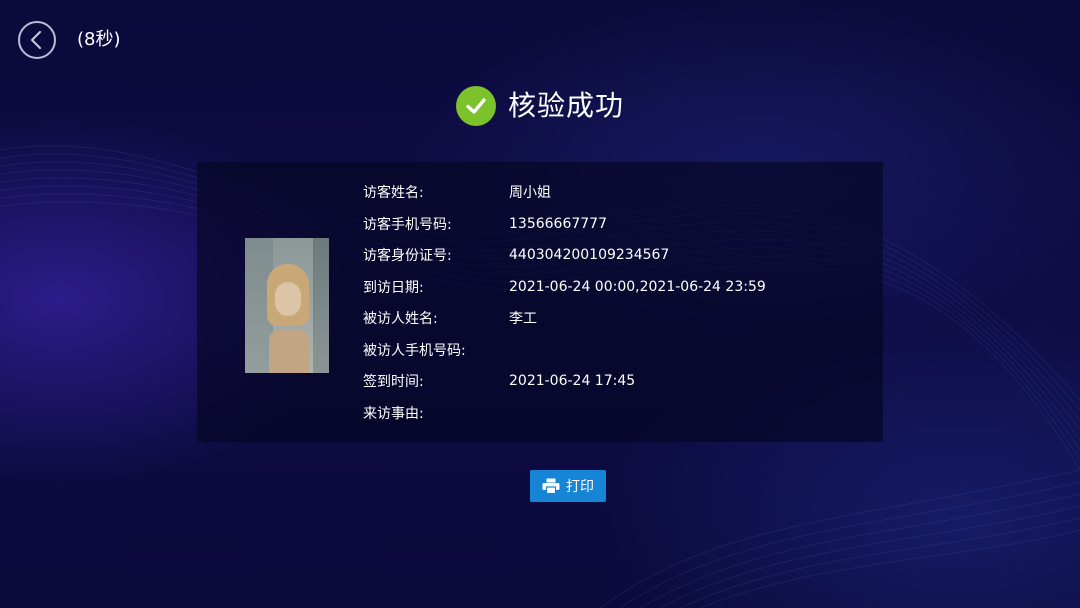 This screenshot has width=1080, height=608. Describe the element at coordinates (558, 224) in the screenshot. I see `info-value: 13566667777` at that location.